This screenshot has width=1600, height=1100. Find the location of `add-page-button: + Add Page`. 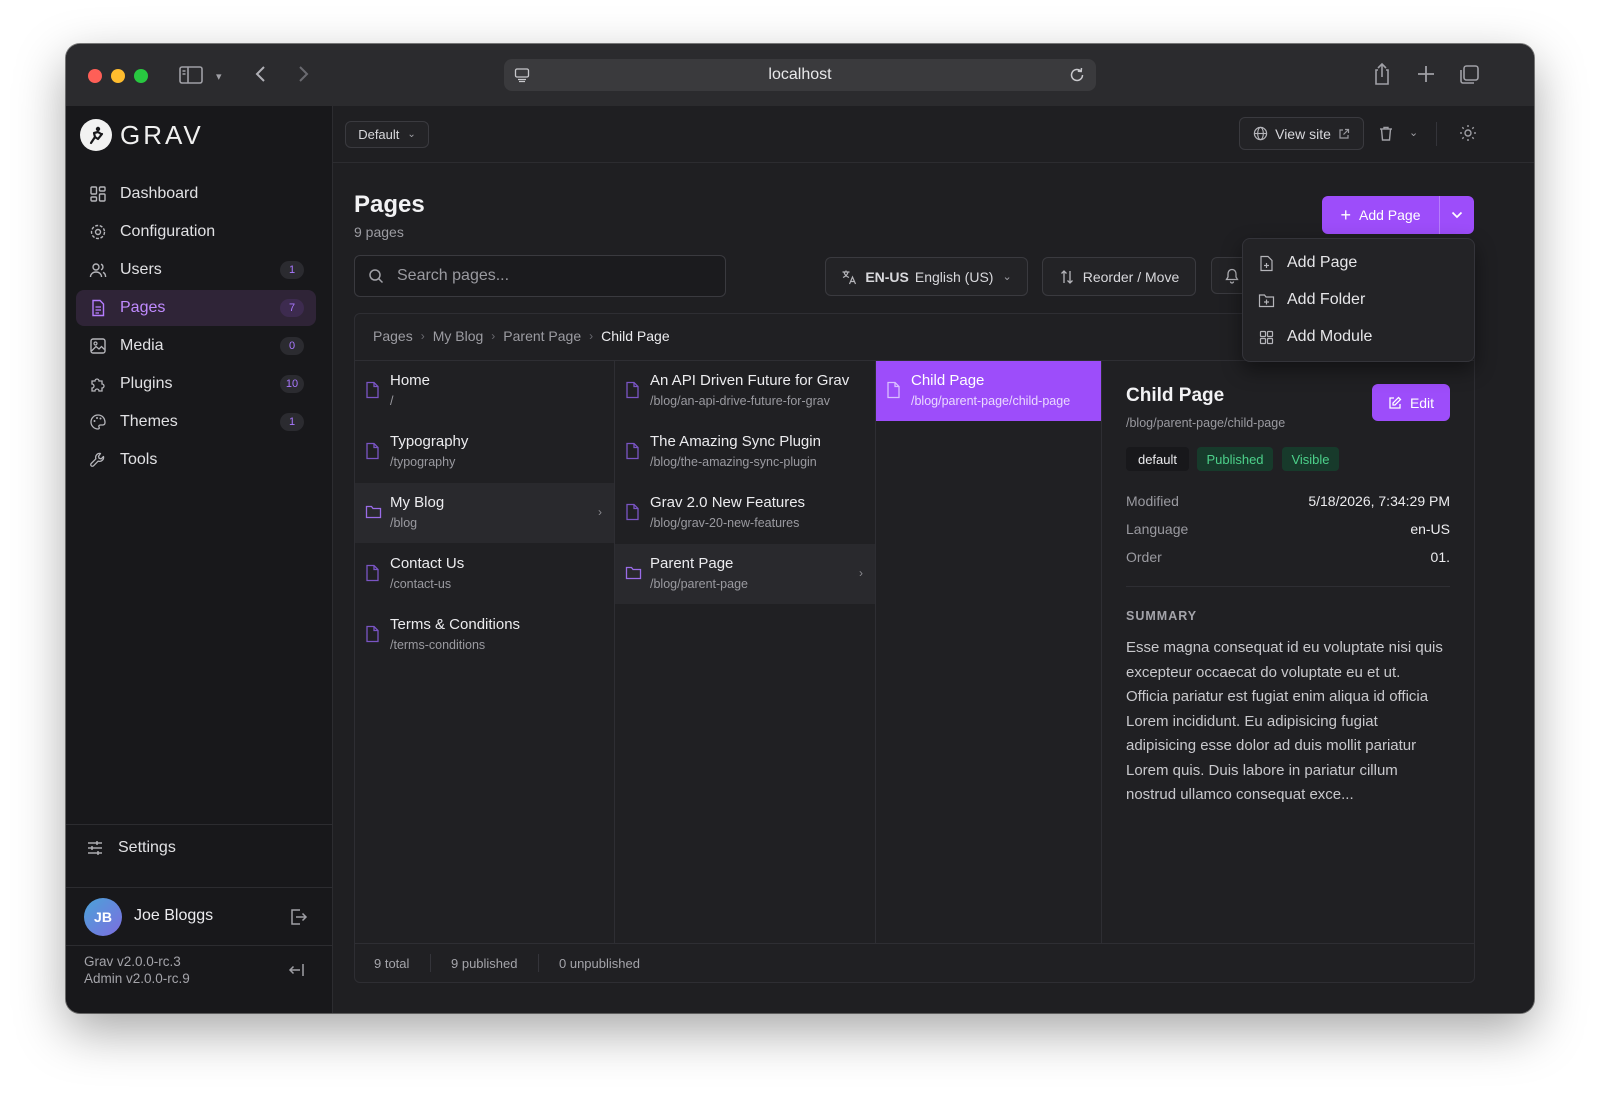

add-page-button: + Add Page is located at coordinates (1380, 215).